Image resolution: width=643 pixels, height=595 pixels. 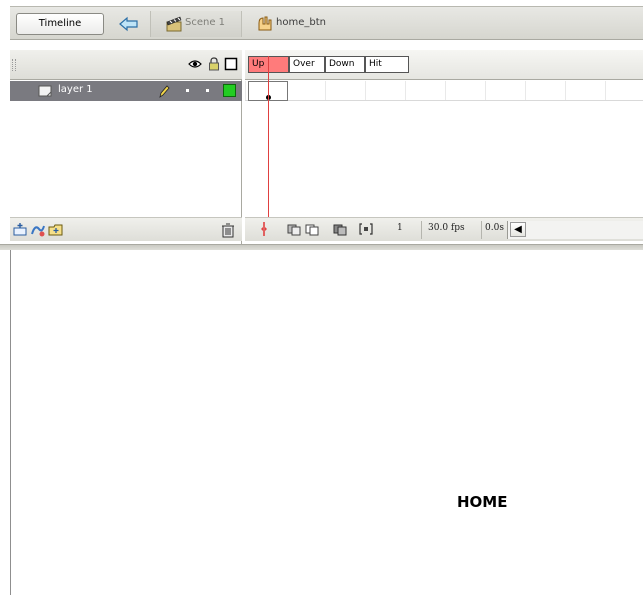 What do you see at coordinates (307, 64) in the screenshot?
I see `frame-label-over: Over` at bounding box center [307, 64].